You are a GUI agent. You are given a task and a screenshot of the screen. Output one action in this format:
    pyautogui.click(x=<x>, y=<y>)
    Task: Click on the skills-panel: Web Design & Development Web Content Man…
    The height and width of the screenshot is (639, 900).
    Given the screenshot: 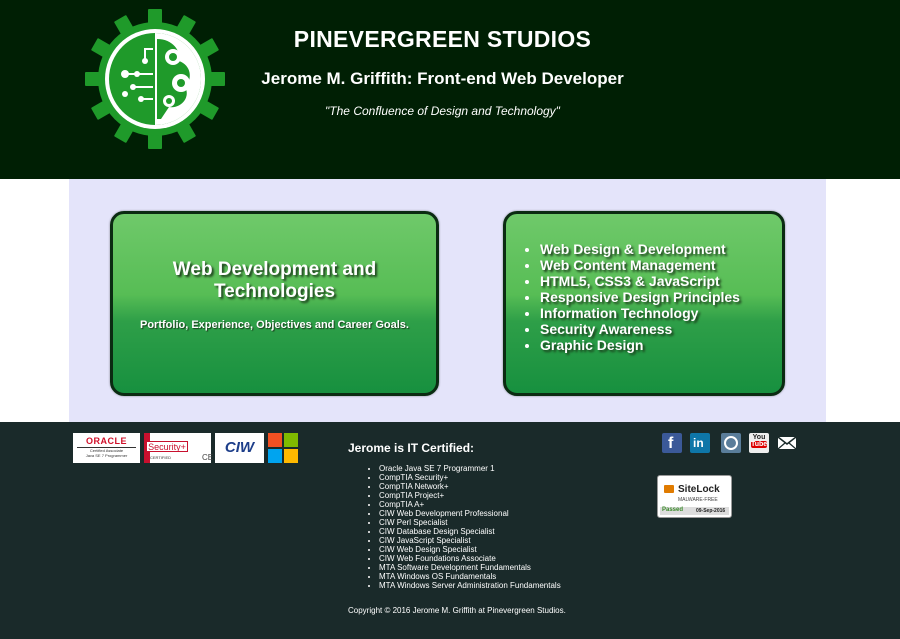 What is the action you would take?
    pyautogui.click(x=644, y=303)
    